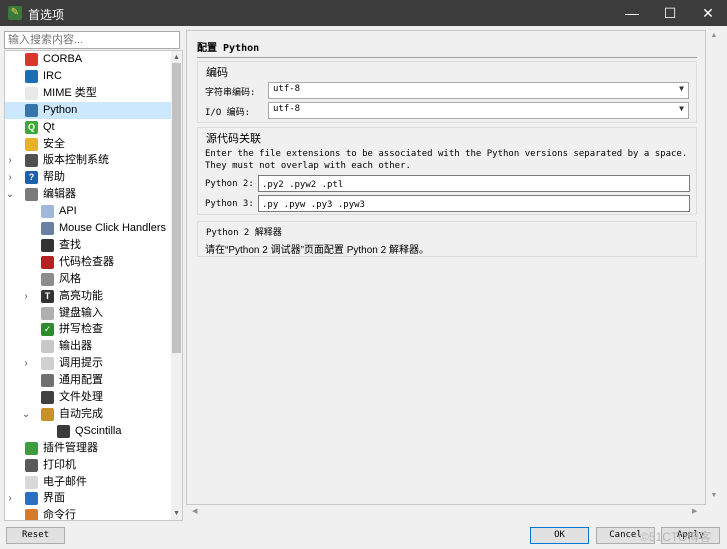 This screenshot has height=549, width=727. I want to click on tree-vertical-scrollbar: ▲ ▼, so click(176, 285).